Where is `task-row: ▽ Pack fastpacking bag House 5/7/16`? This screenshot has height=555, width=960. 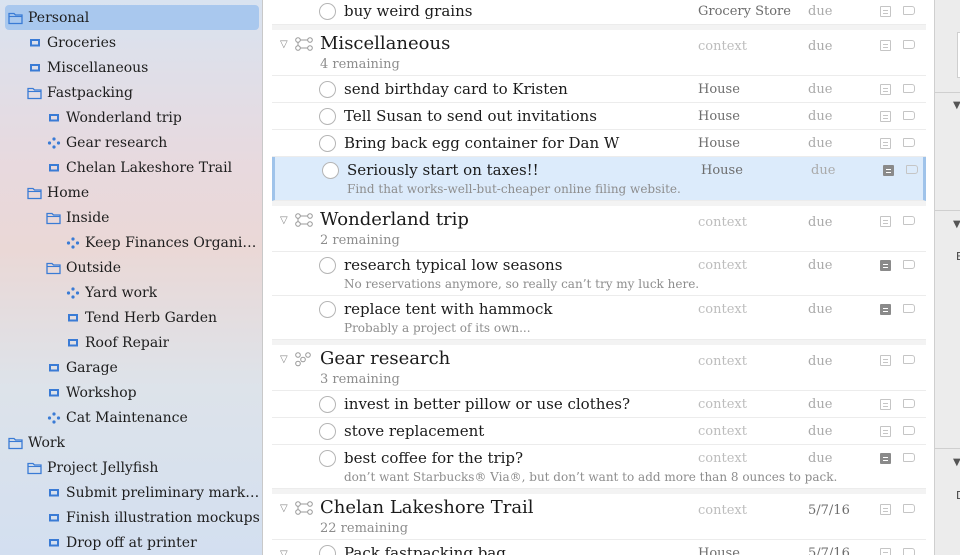
task-row: ▽ Pack fastpacking bag House 5/7/16 is located at coordinates (599, 547).